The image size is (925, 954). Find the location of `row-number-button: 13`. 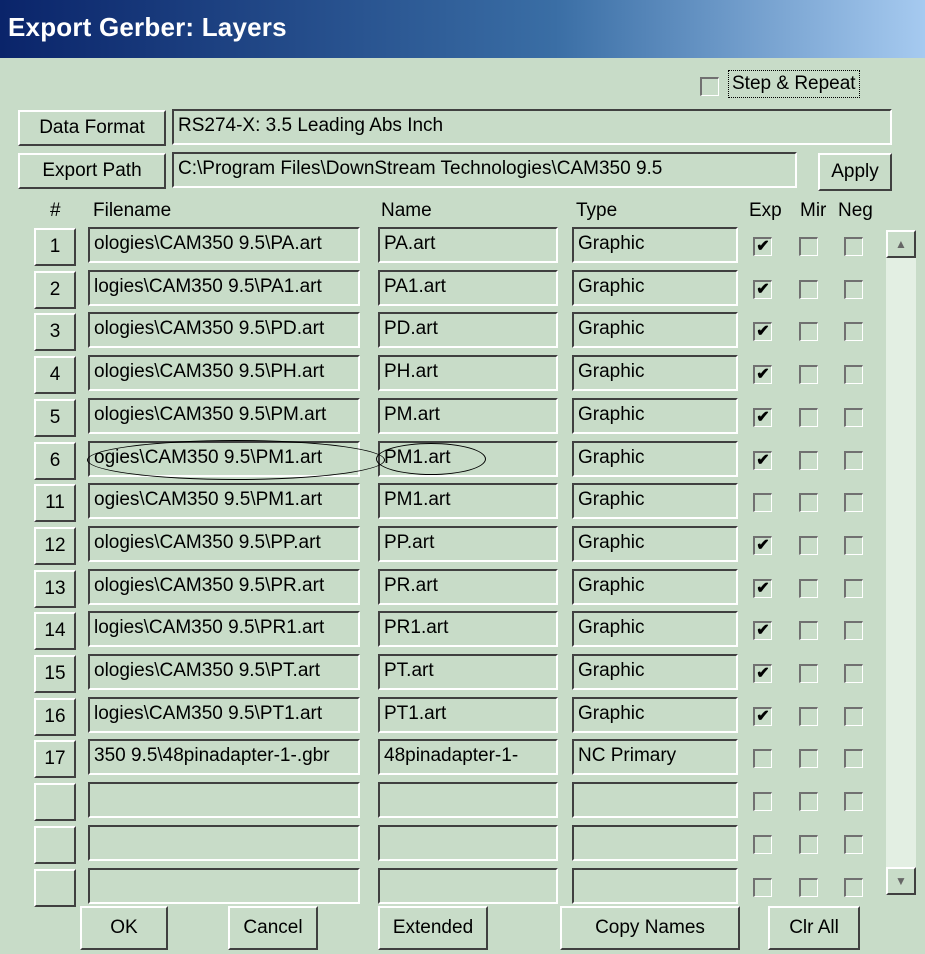

row-number-button: 13 is located at coordinates (55, 589).